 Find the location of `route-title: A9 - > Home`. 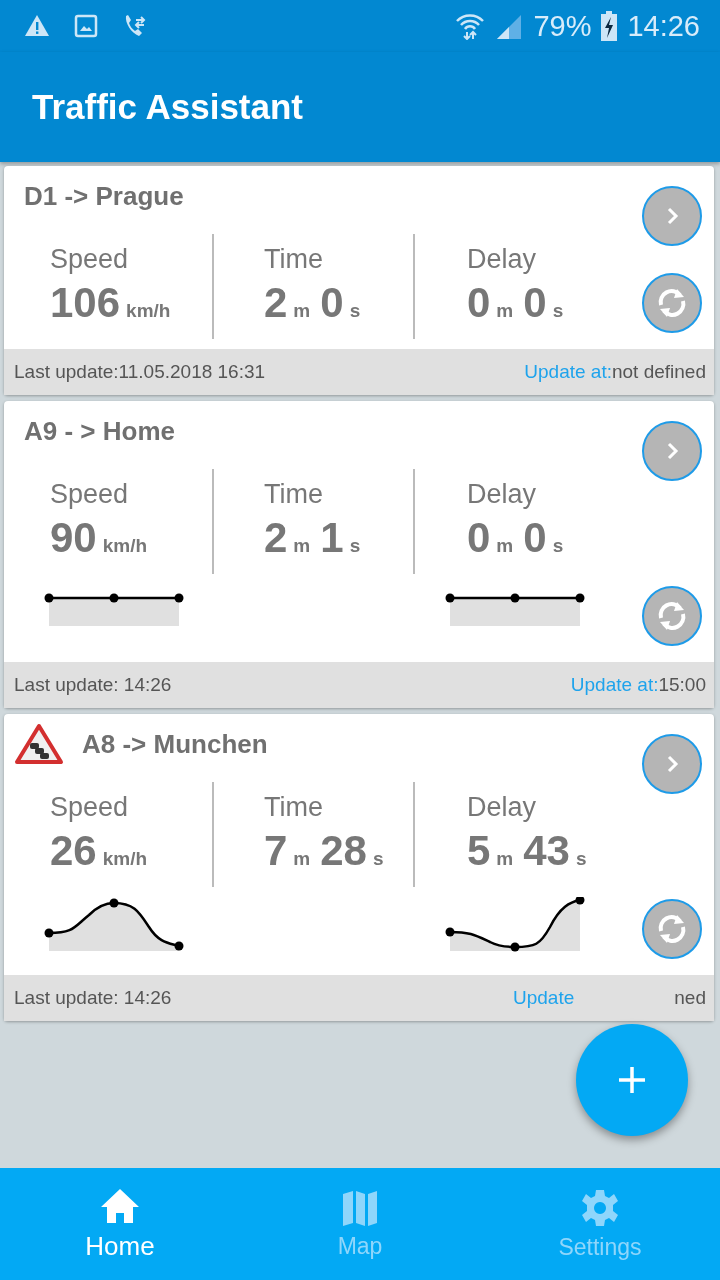

route-title: A9 - > Home is located at coordinates (99, 431).